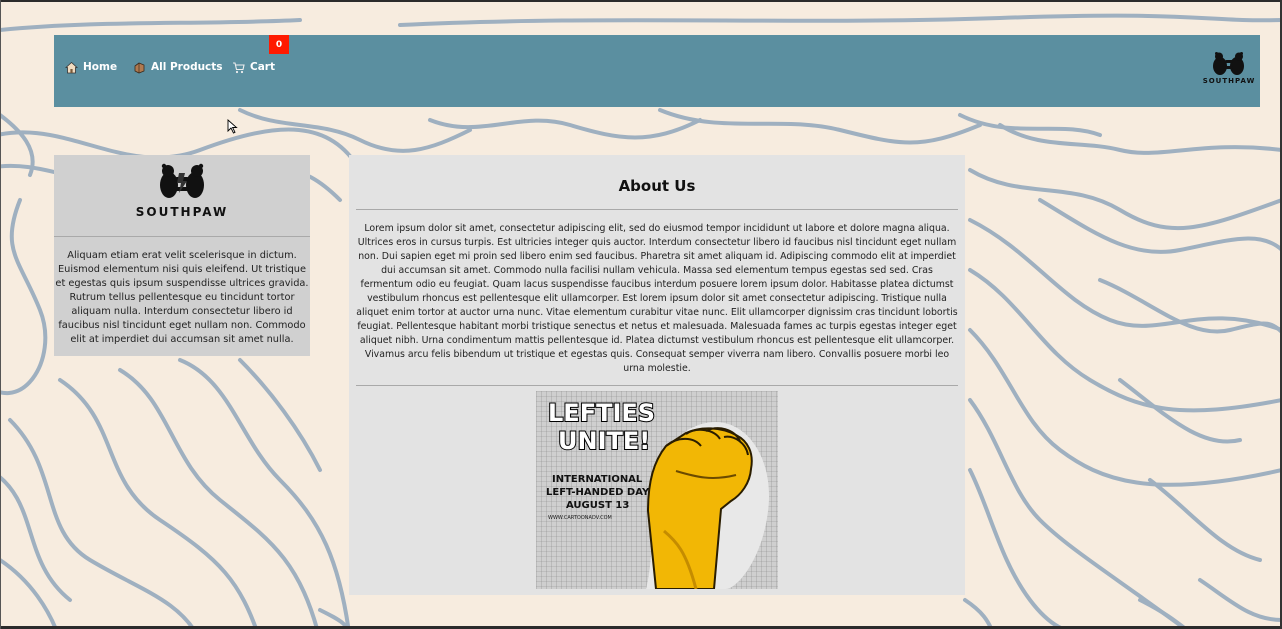 This screenshot has width=1282, height=629. I want to click on cart-count-badge: 0, so click(279, 44).